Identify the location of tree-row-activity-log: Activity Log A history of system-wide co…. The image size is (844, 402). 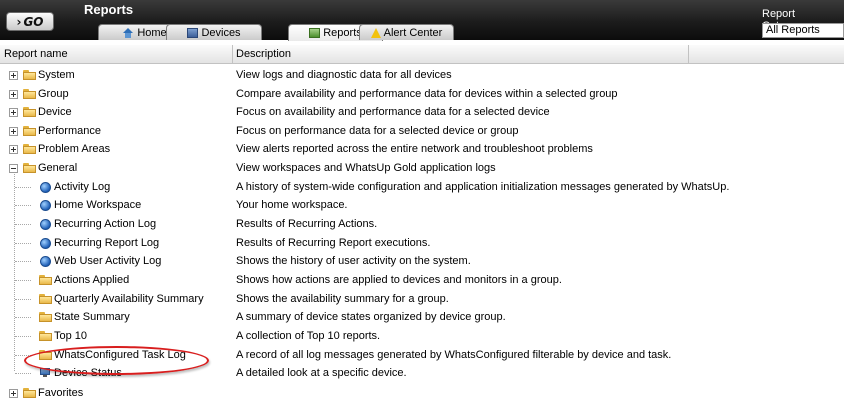
(422, 187).